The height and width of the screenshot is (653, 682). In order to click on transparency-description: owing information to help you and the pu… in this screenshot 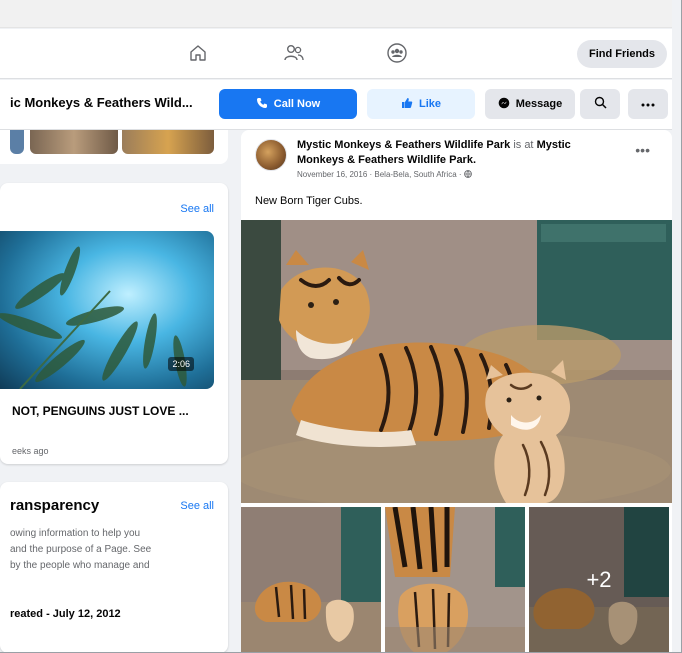, I will do `click(108, 550)`.